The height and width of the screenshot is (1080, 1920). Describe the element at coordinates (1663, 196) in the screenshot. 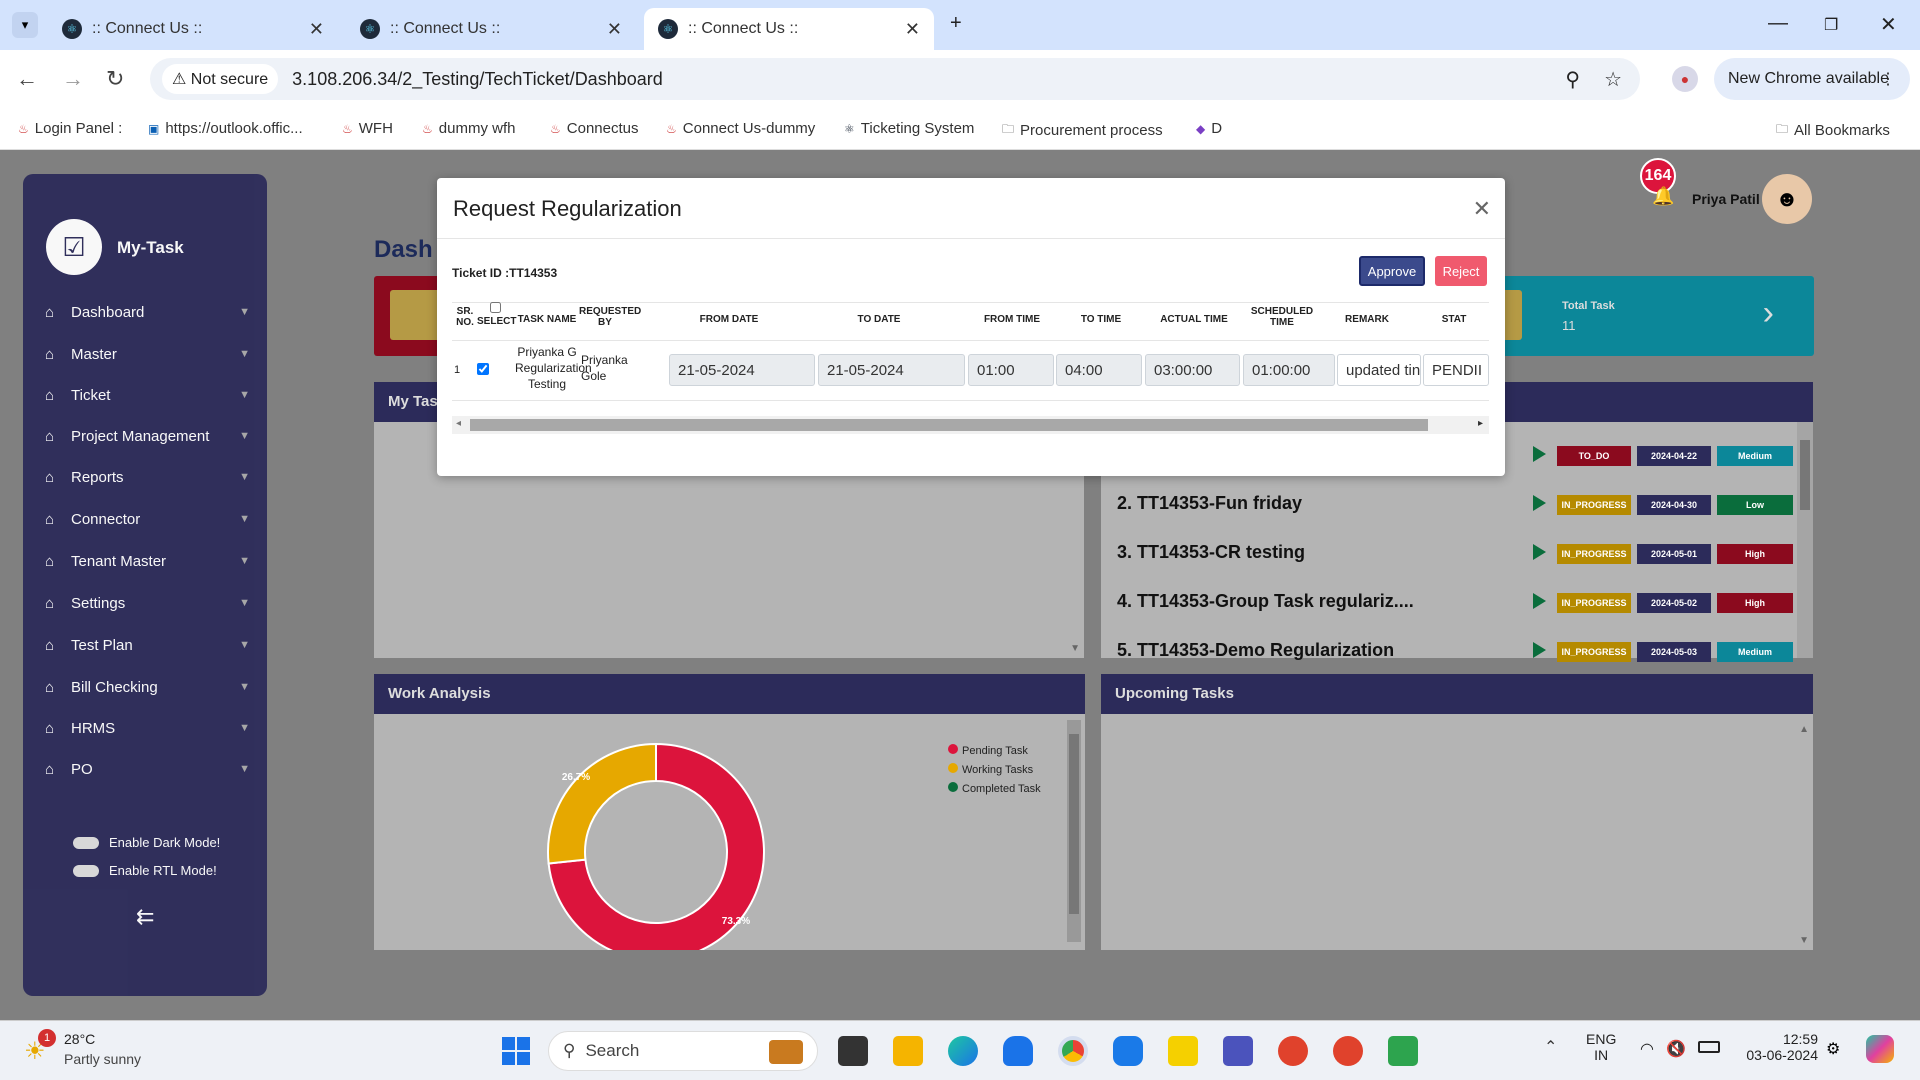

I see `bell-icon: 🔔` at that location.